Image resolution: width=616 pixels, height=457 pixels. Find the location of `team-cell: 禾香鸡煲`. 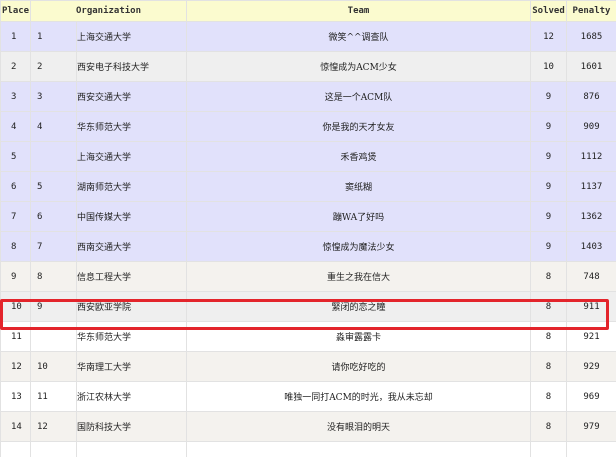

team-cell: 禾香鸡煲 is located at coordinates (358, 156).